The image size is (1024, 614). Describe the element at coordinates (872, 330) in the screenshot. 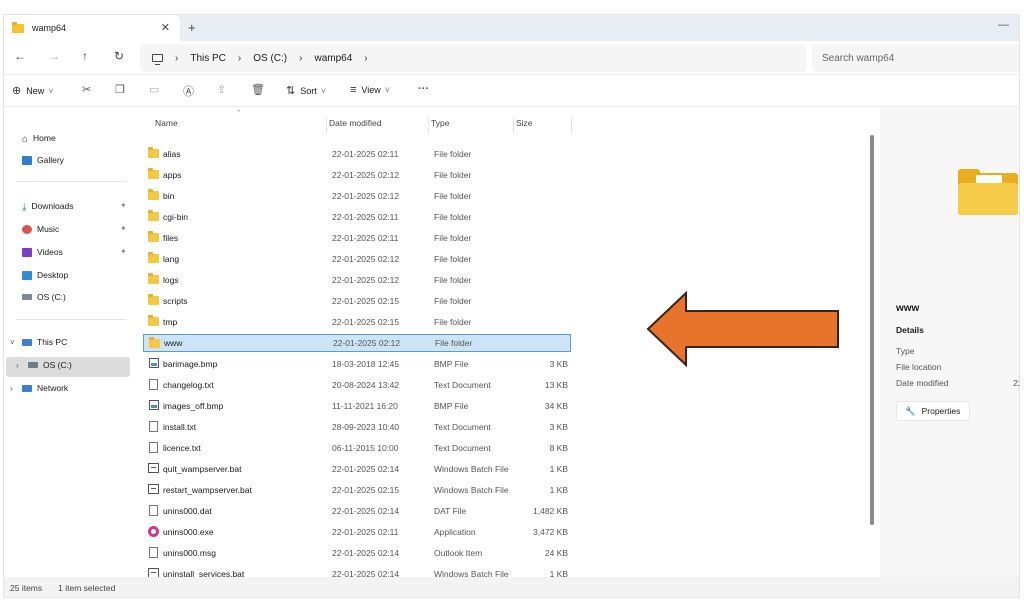

I see `scrollbar-thumb` at that location.